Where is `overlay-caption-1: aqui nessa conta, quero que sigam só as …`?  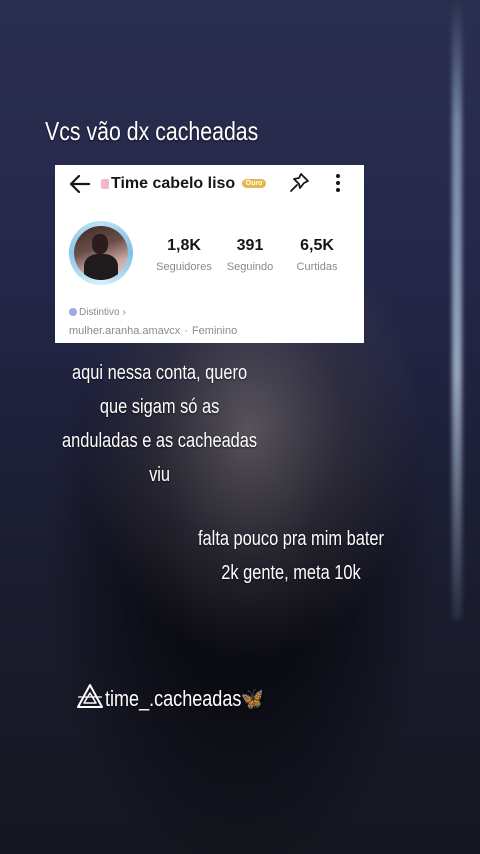
overlay-caption-1: aqui nessa conta, quero que sigam só as … is located at coordinates (159, 424).